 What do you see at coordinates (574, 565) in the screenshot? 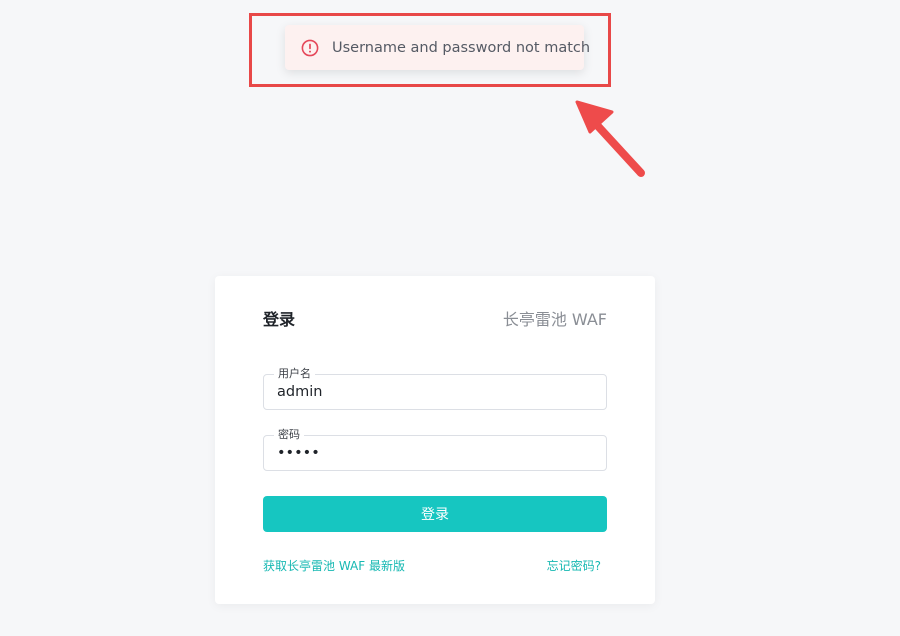
I see `forgot-password-link: 忘记密码?` at bounding box center [574, 565].